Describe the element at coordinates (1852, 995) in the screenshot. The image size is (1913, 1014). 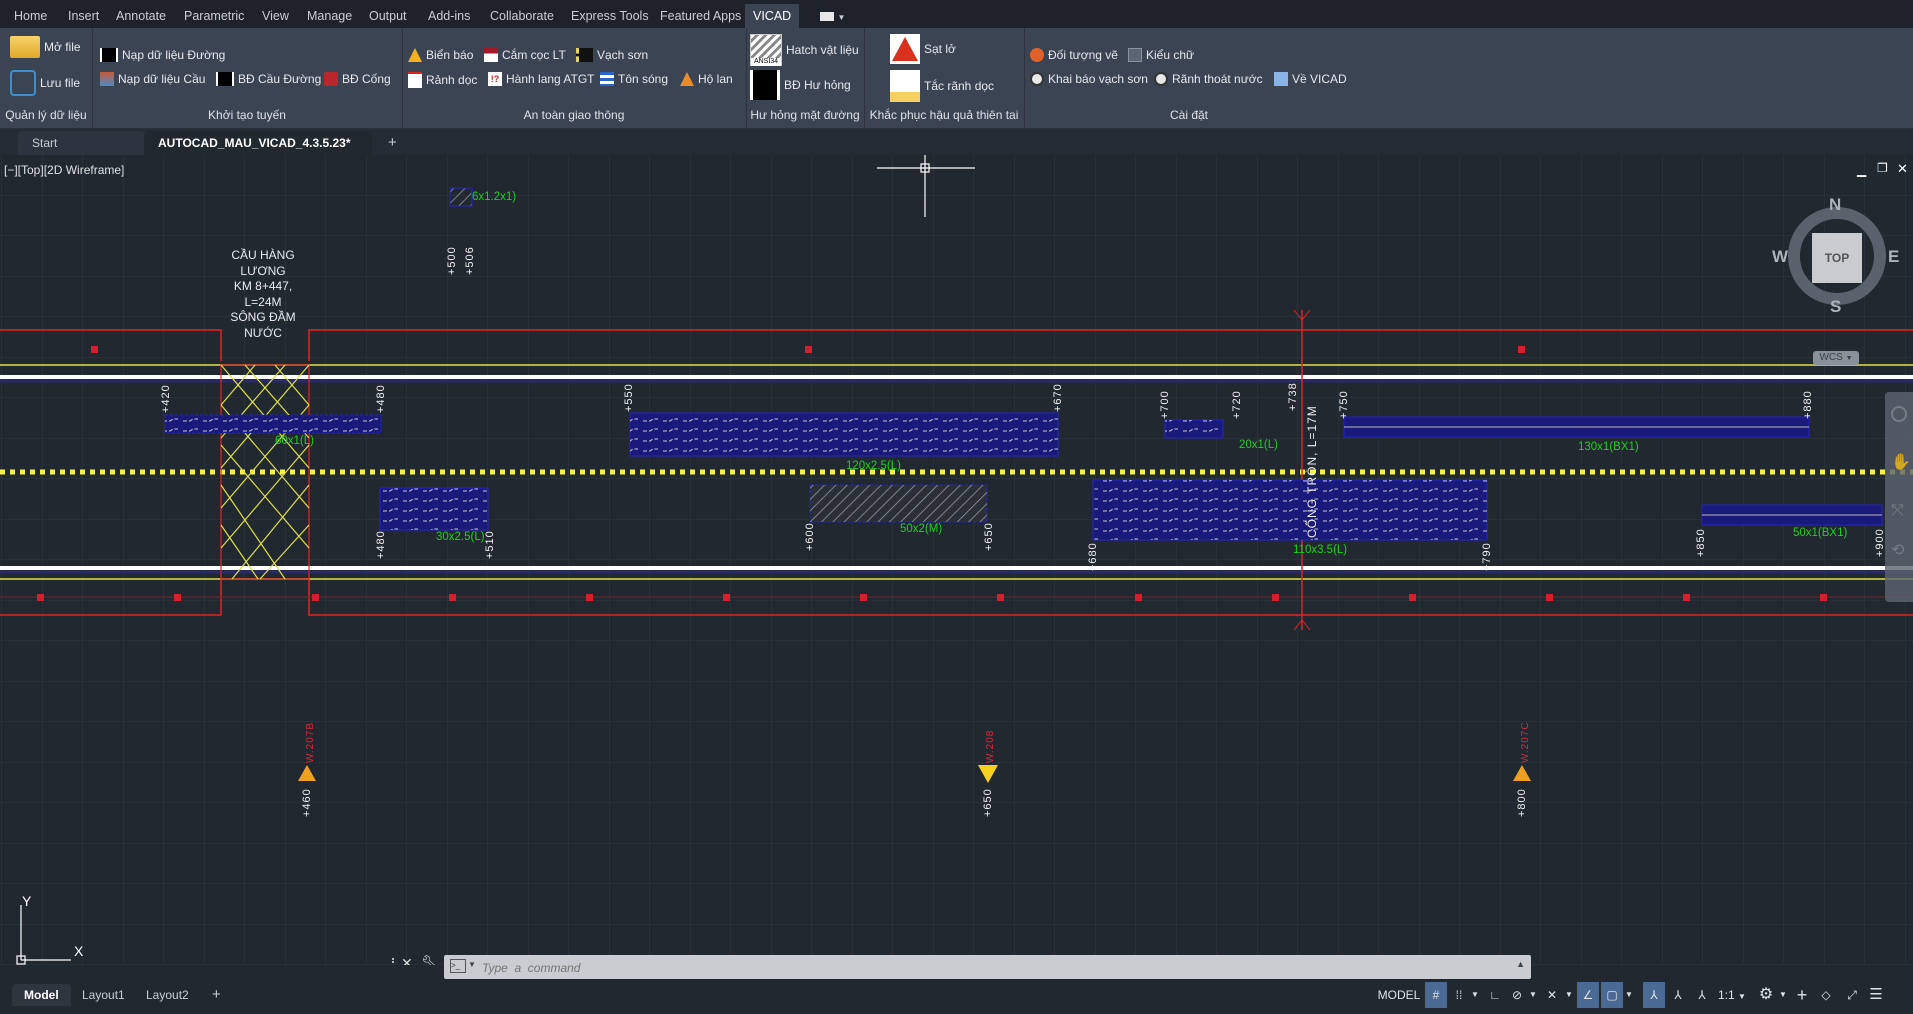
I see `fullscreen-icon: ⤢` at that location.